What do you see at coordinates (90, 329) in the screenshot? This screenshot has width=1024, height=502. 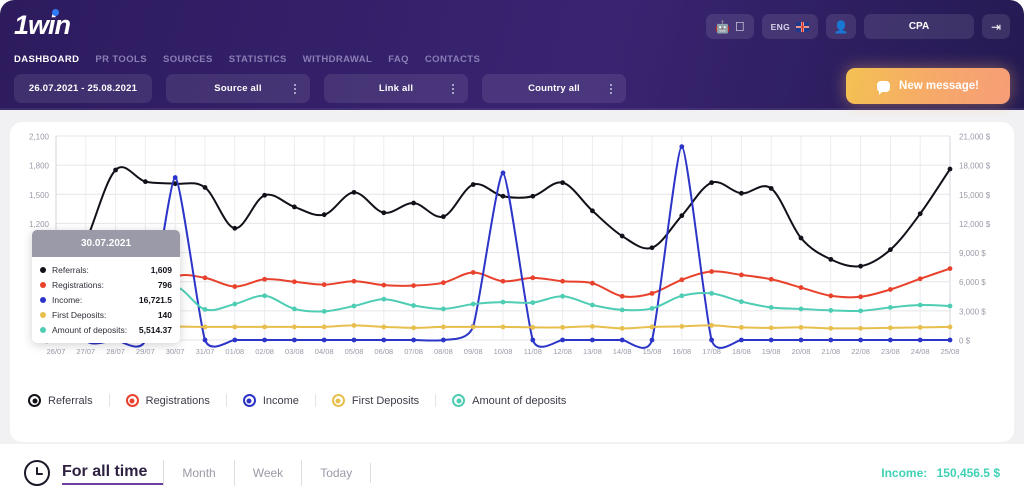 I see `tooltip-row-label: Amount of deposits:` at bounding box center [90, 329].